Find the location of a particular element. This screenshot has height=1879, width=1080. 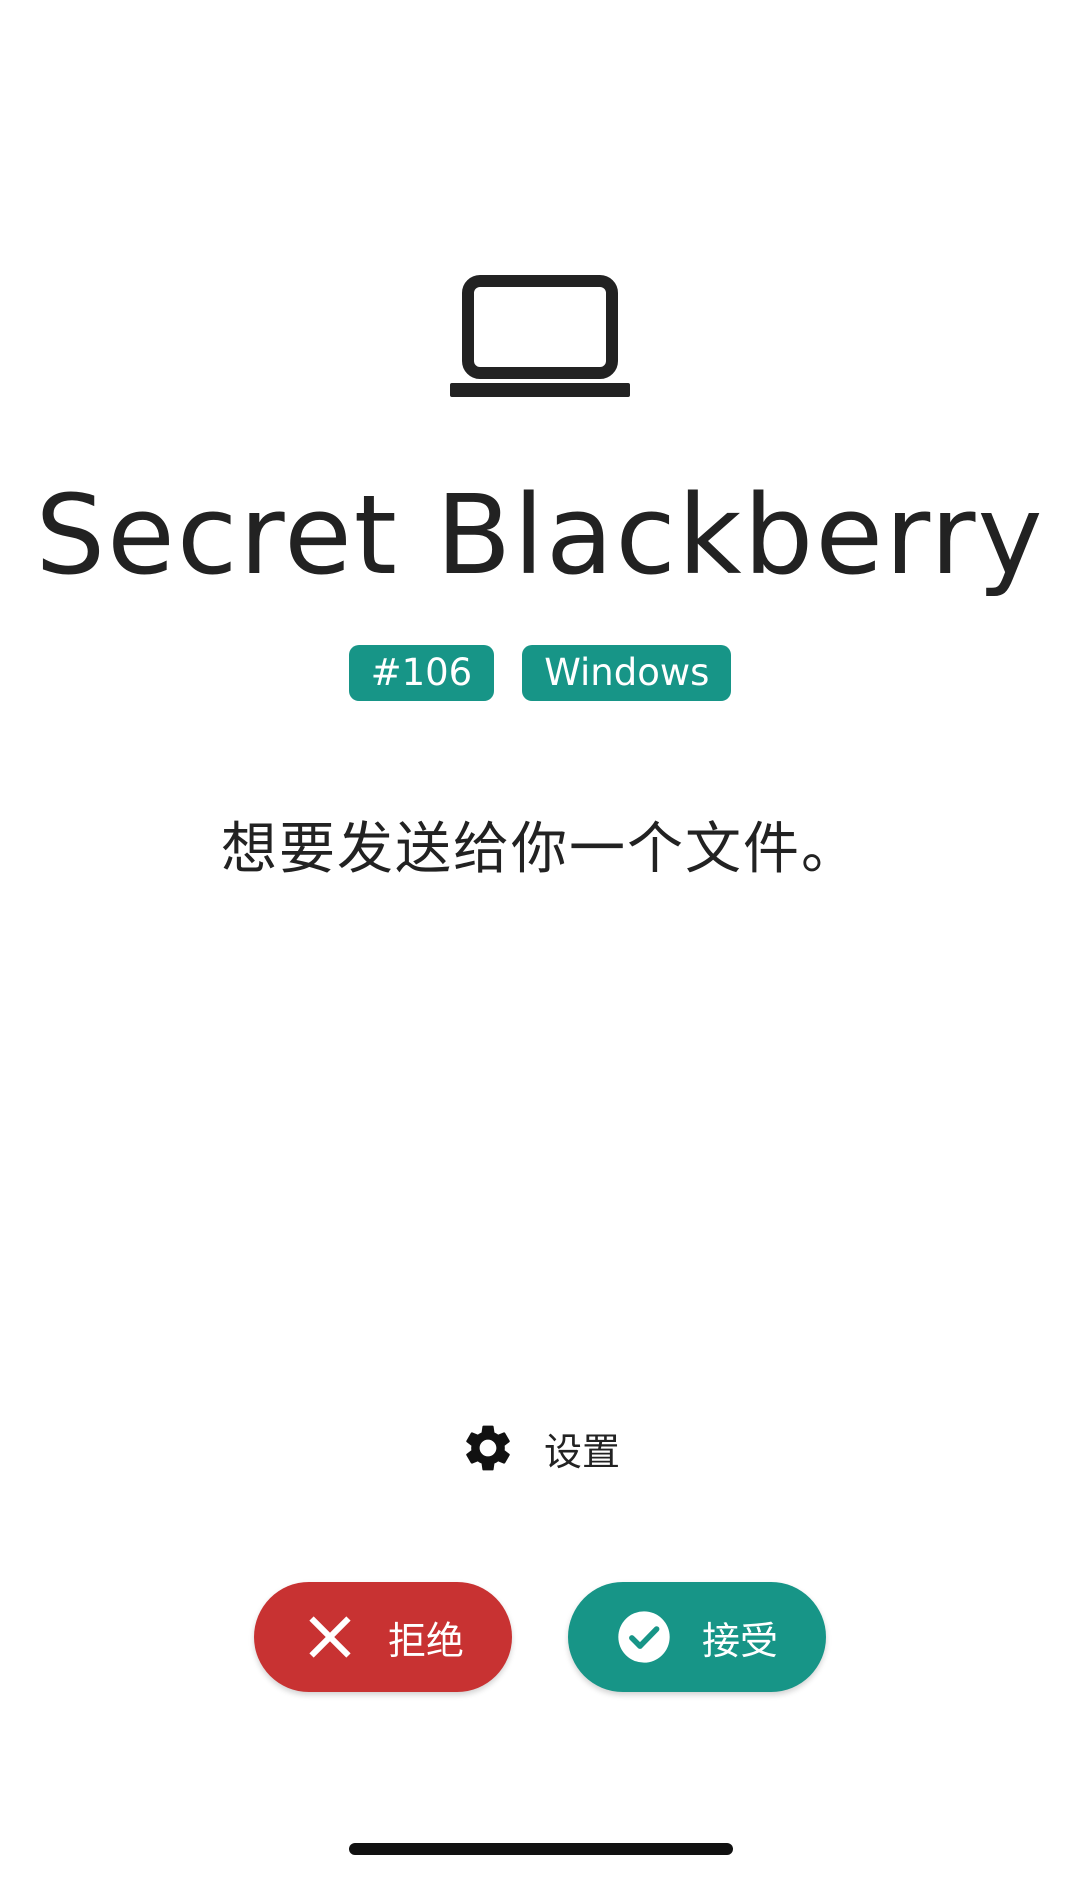

laptop-icon is located at coordinates (540, 336).